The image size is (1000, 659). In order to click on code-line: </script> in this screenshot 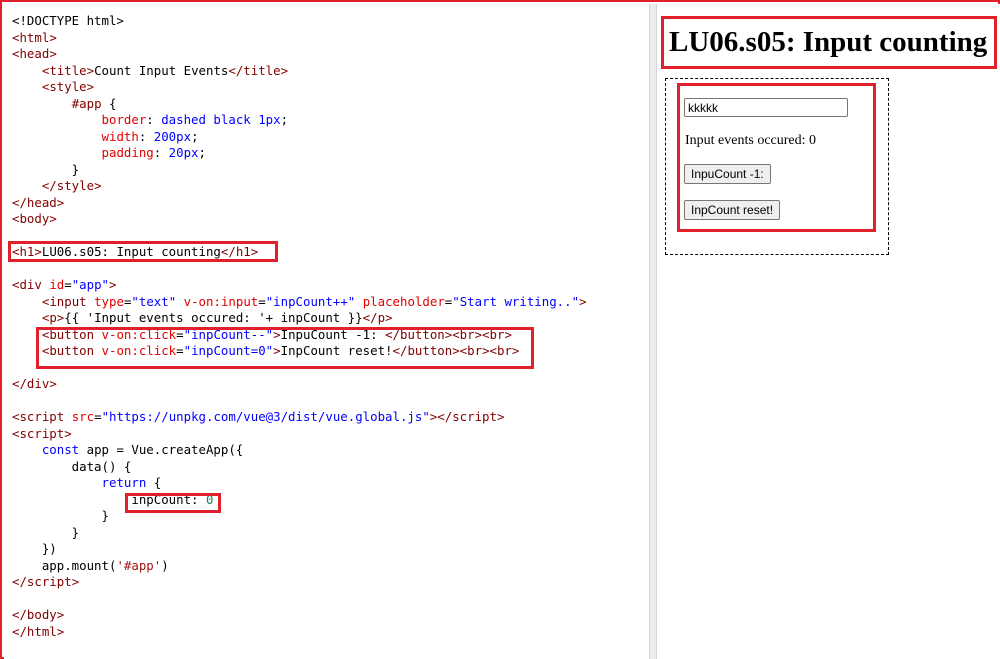, I will do `click(46, 581)`.